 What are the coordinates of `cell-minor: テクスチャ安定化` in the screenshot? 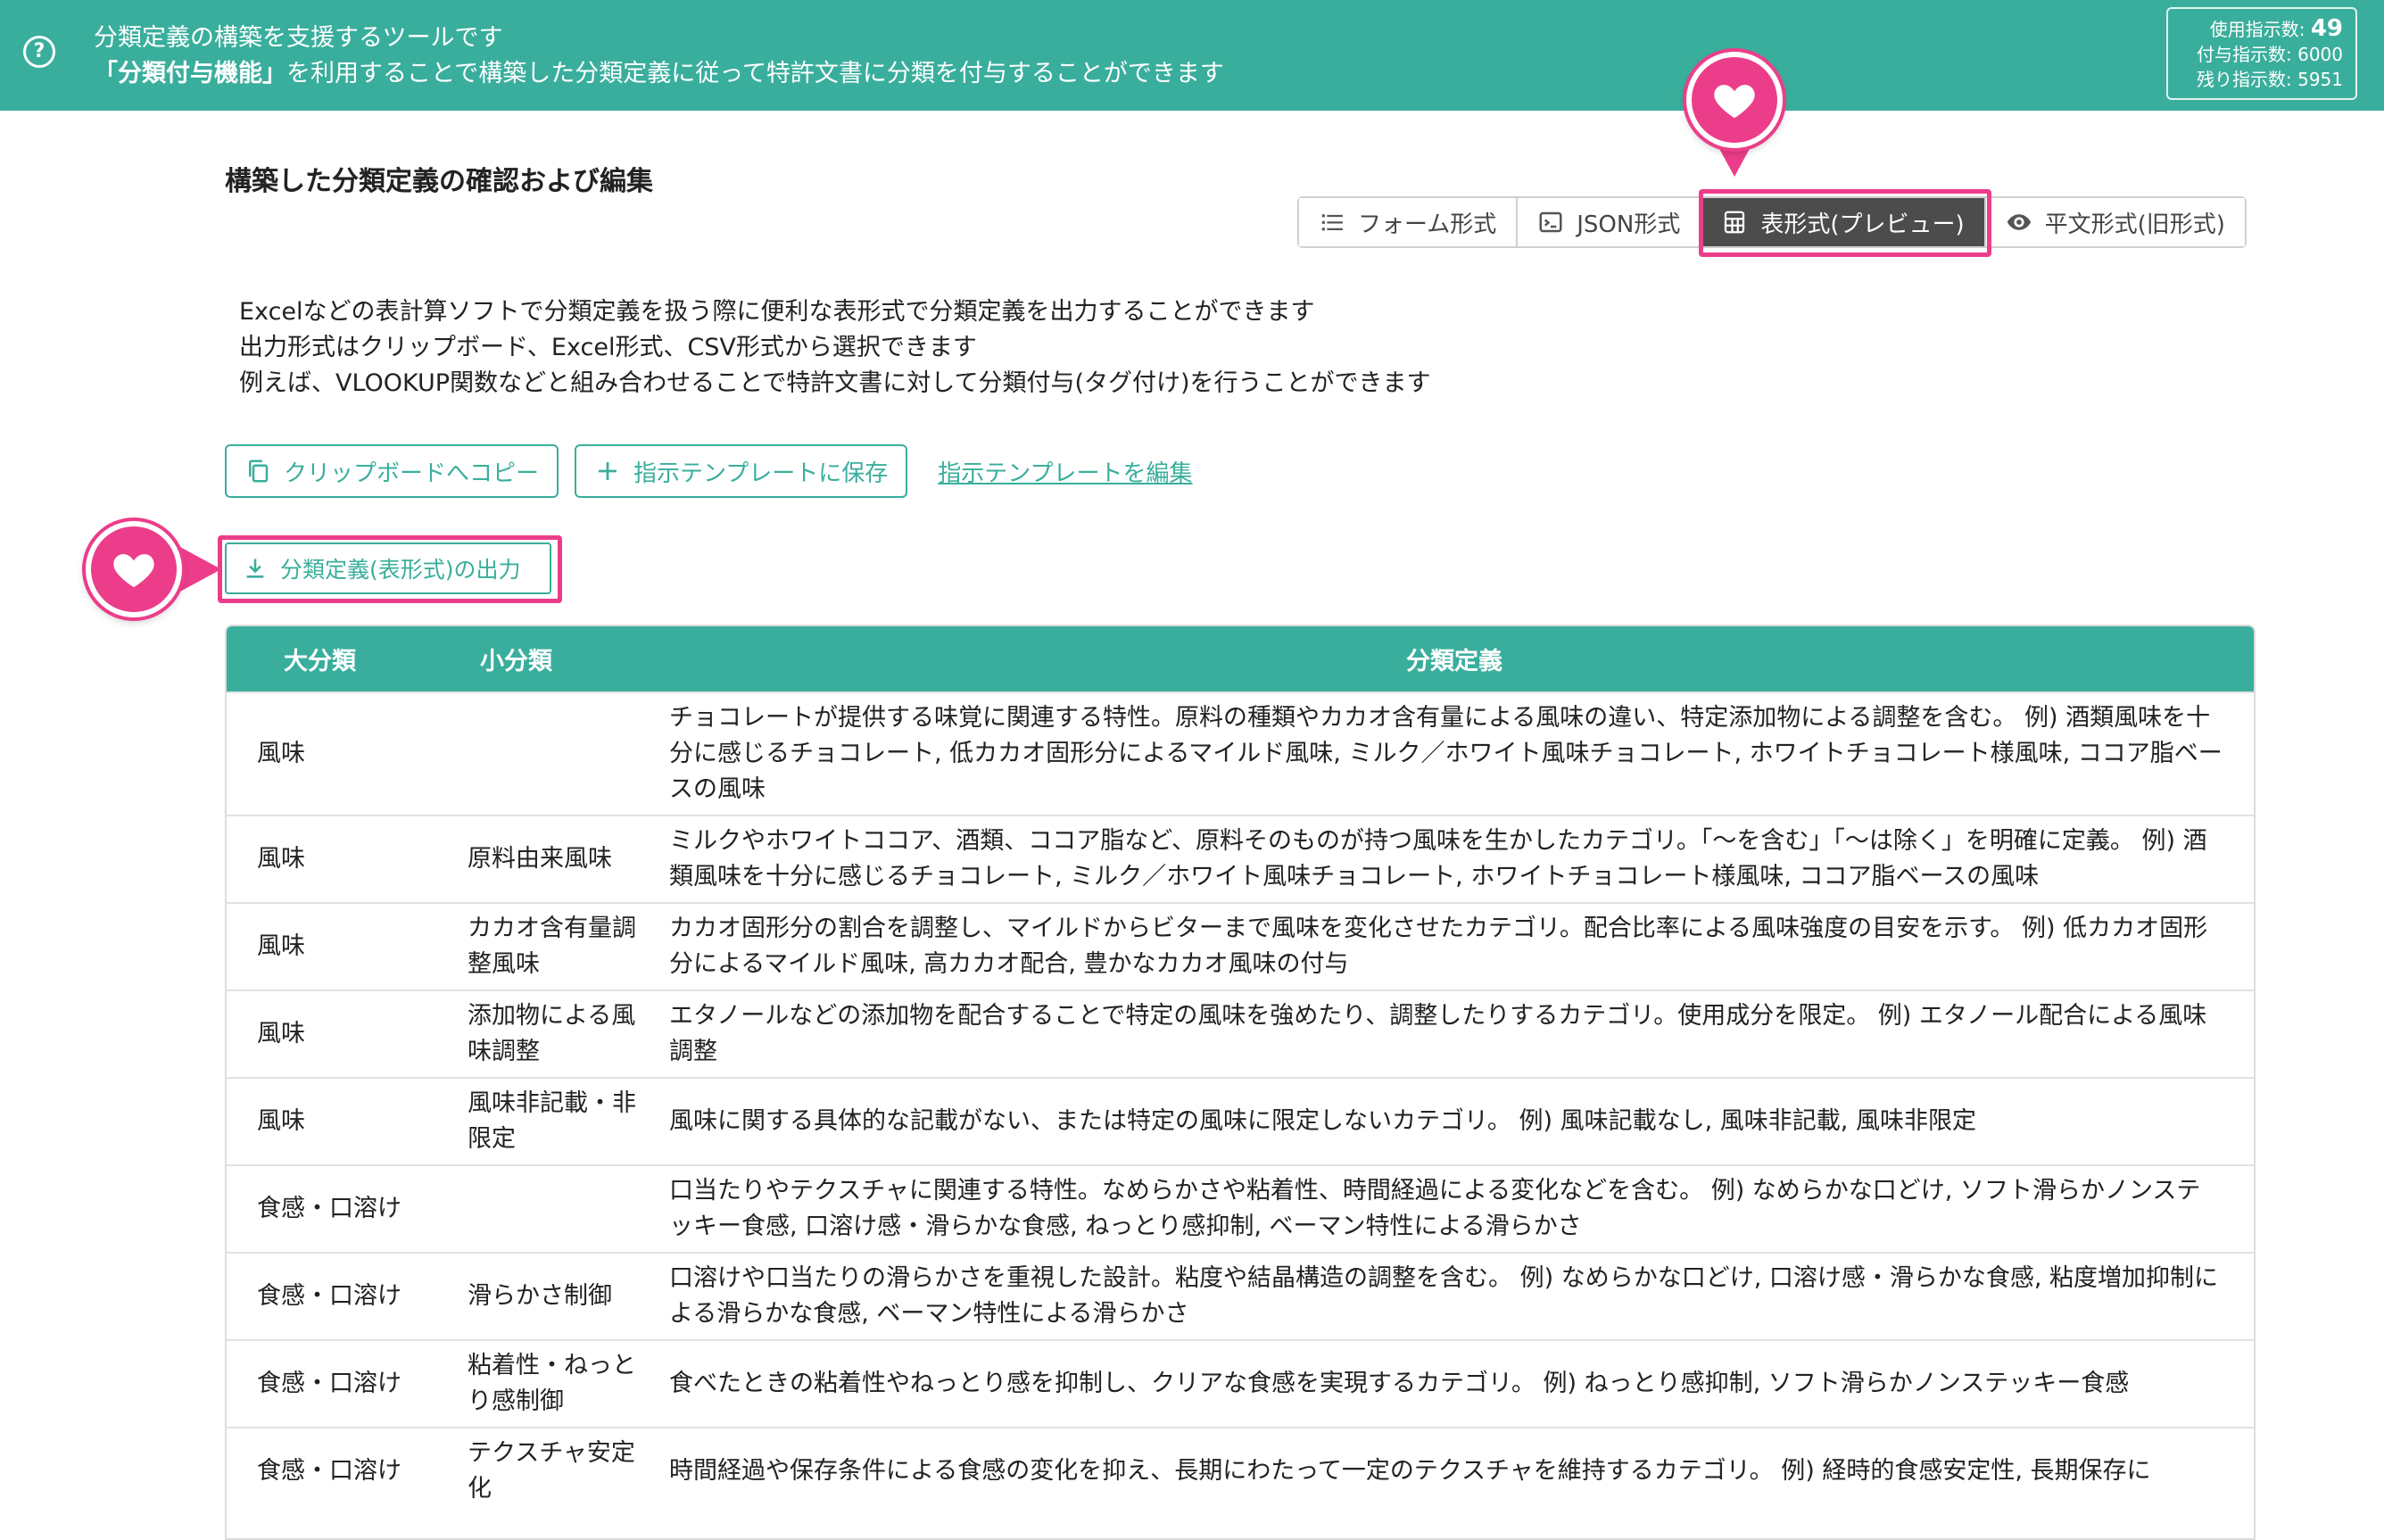 It's located at (548, 1471).